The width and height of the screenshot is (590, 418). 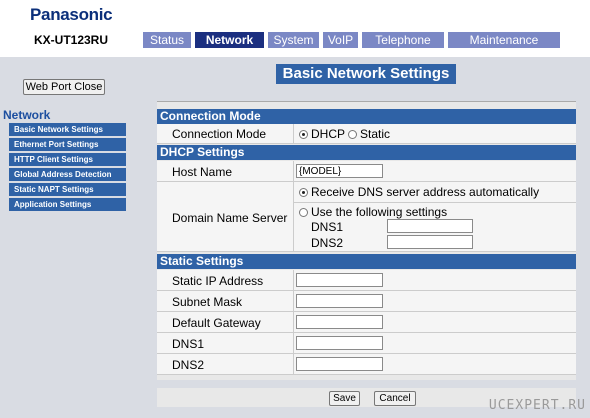 What do you see at coordinates (327, 243) in the screenshot?
I see `dhcp-dns2-label: DNS2` at bounding box center [327, 243].